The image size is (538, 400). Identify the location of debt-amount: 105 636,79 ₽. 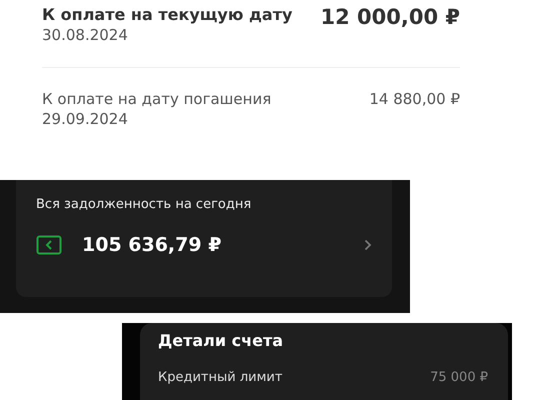
(152, 245).